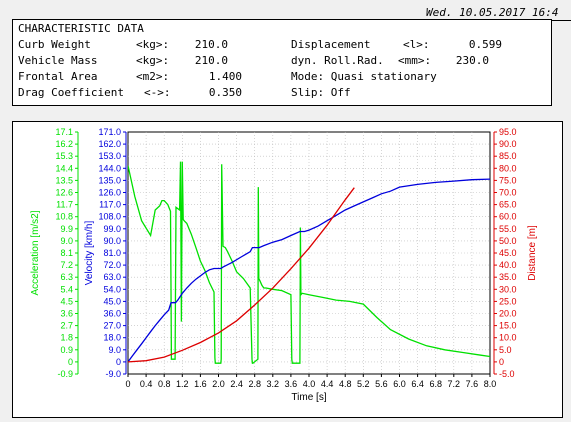 The image size is (571, 422). I want to click on acc-tick-label: 1.8, so click(66, 338).